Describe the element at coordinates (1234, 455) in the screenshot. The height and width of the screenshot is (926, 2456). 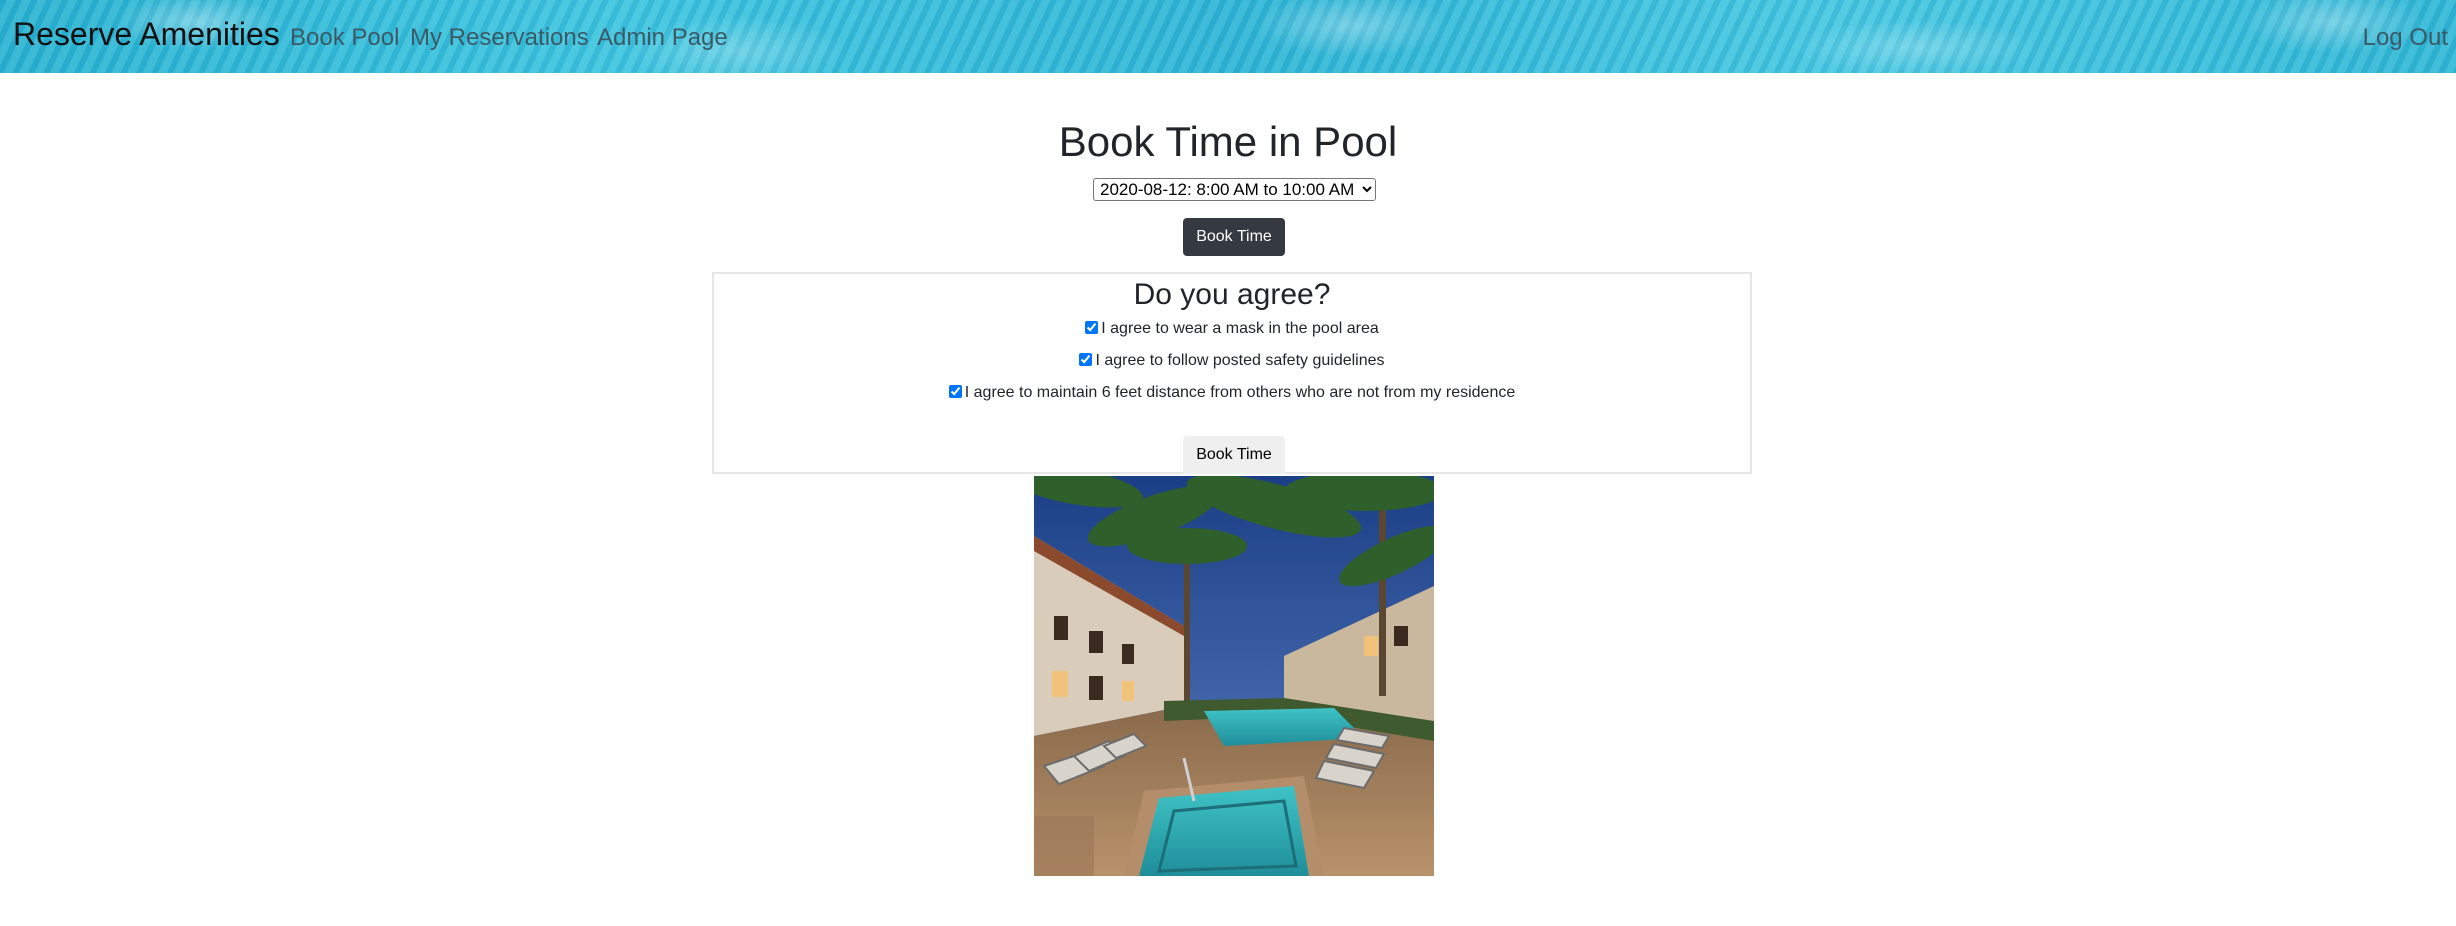
I see `agree-book-time-button: Book Time` at that location.